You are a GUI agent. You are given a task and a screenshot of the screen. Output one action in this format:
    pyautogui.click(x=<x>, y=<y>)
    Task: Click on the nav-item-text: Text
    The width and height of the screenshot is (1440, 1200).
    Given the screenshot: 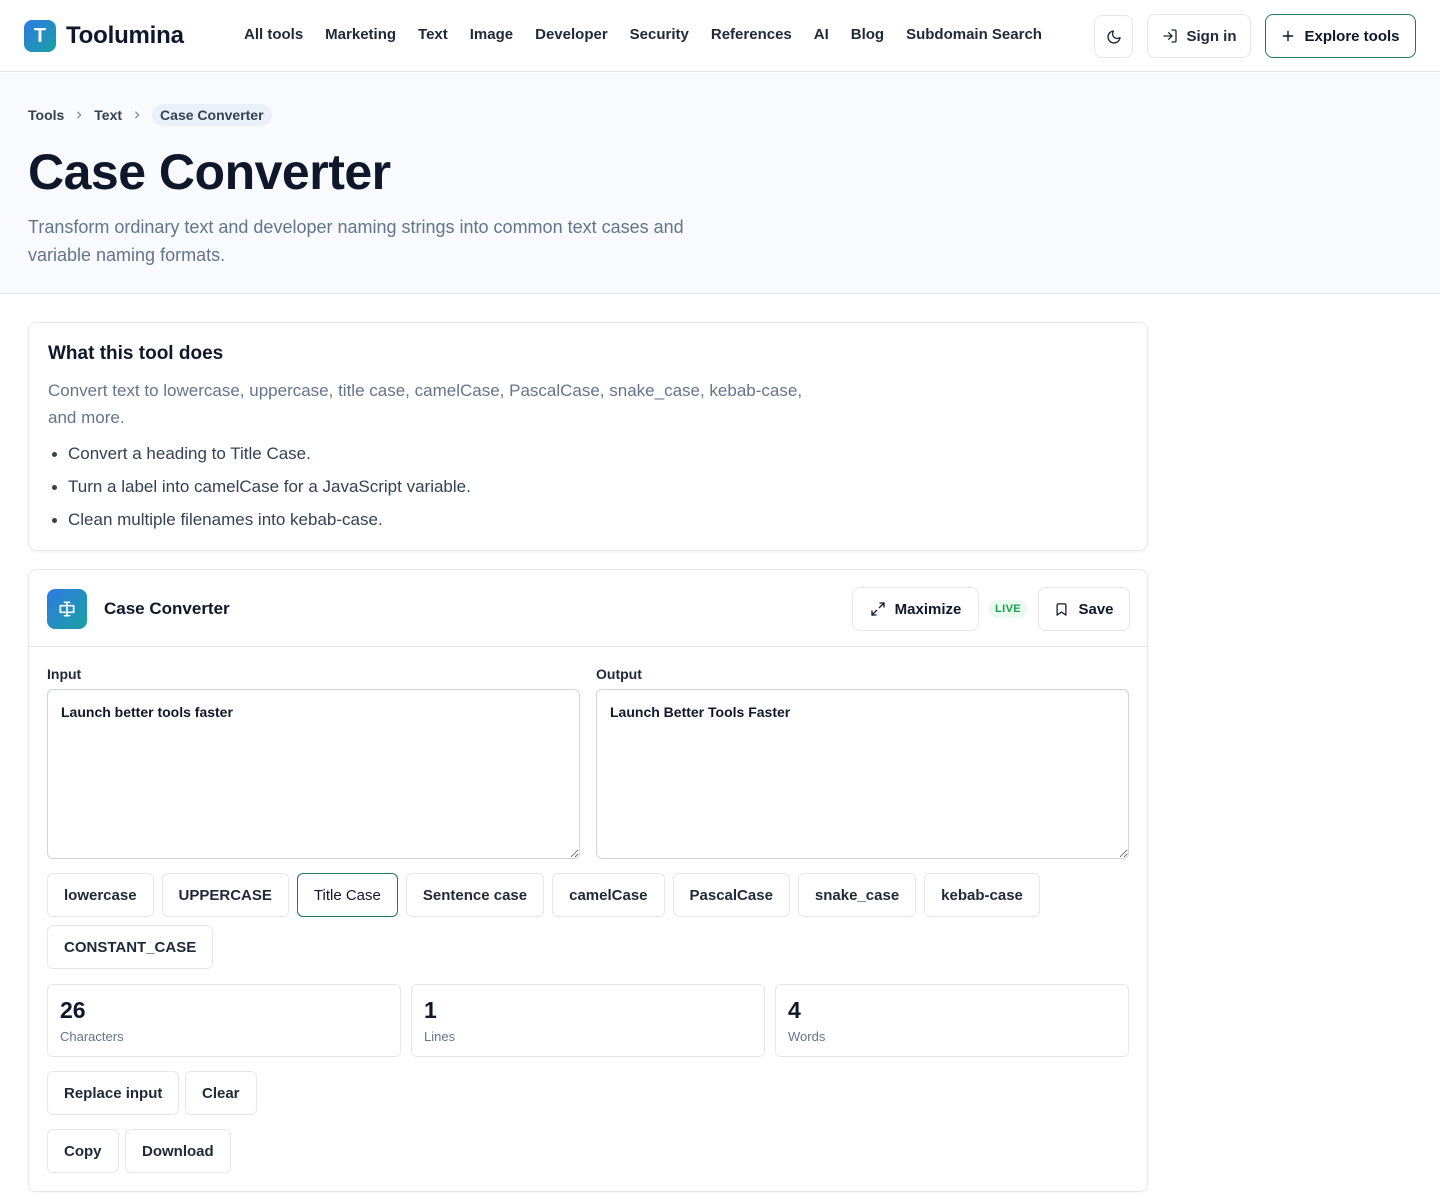 What is the action you would take?
    pyautogui.click(x=433, y=34)
    